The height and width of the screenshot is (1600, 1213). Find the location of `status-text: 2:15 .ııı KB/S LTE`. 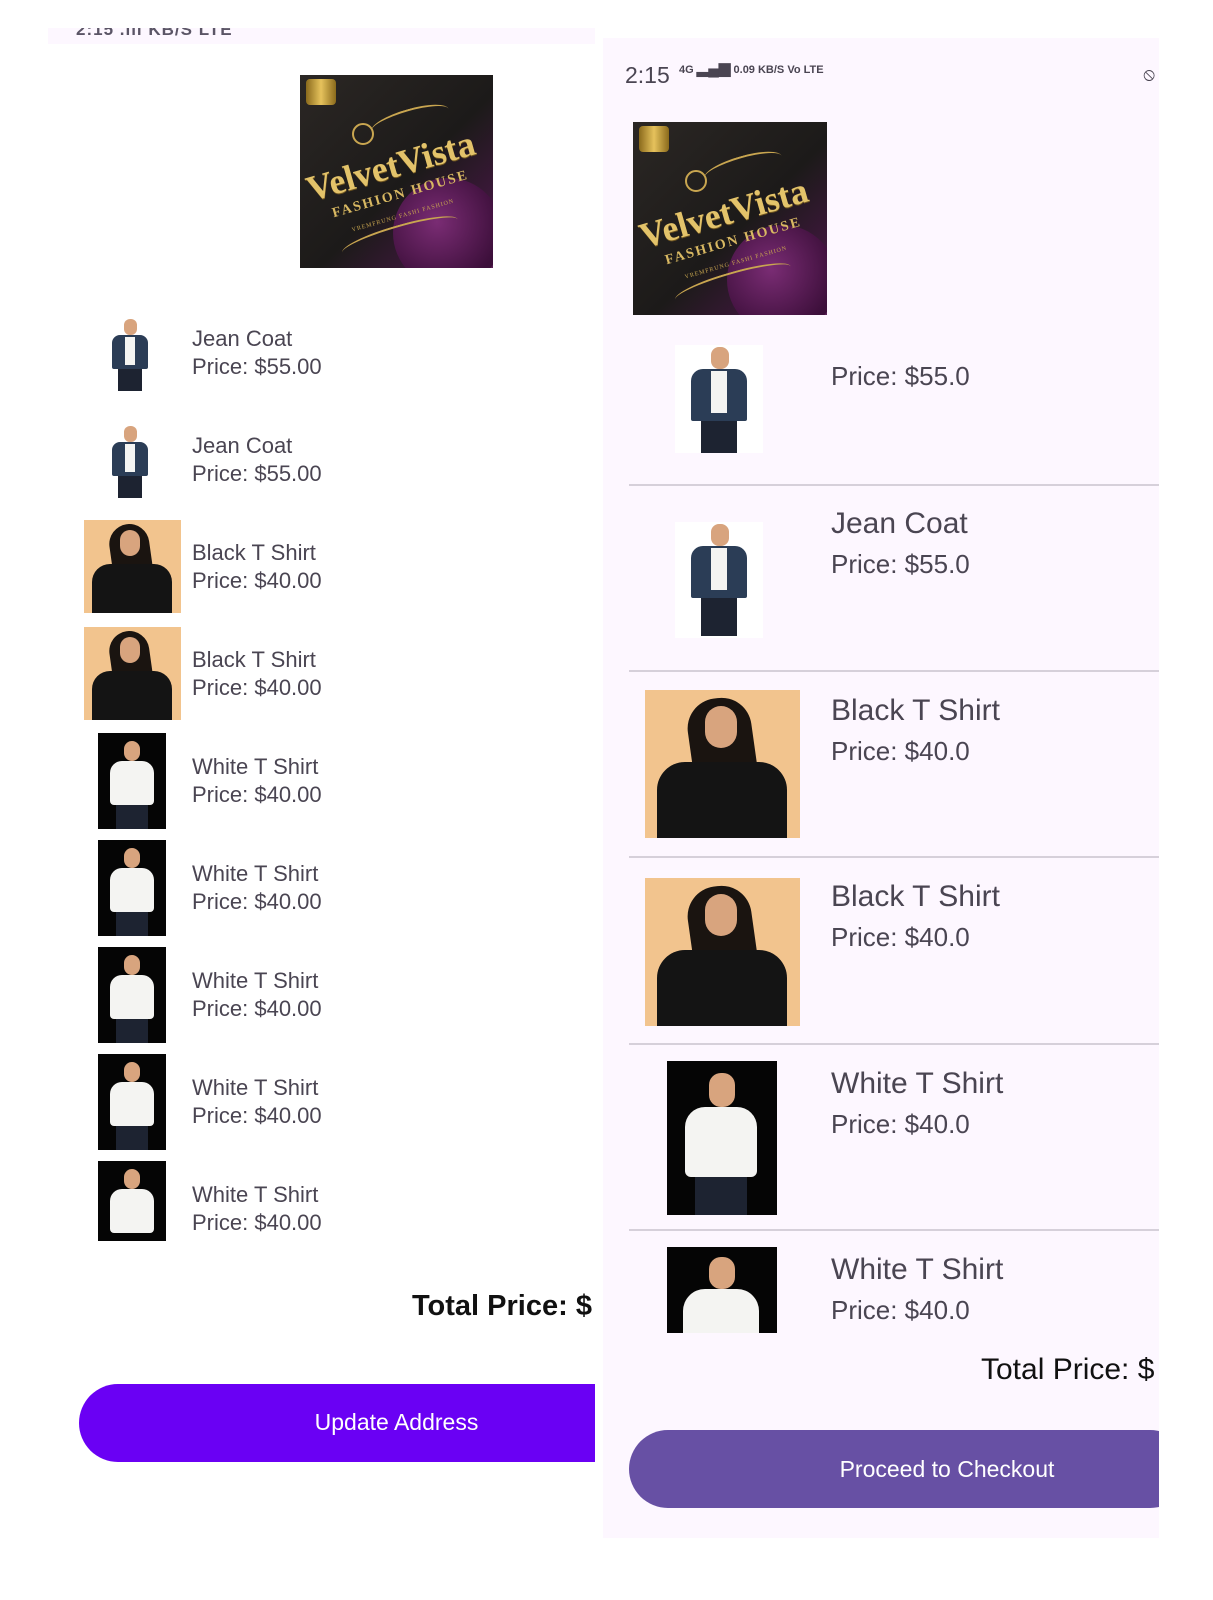

status-text: 2:15 .ııı KB/S LTE is located at coordinates (154, 33).